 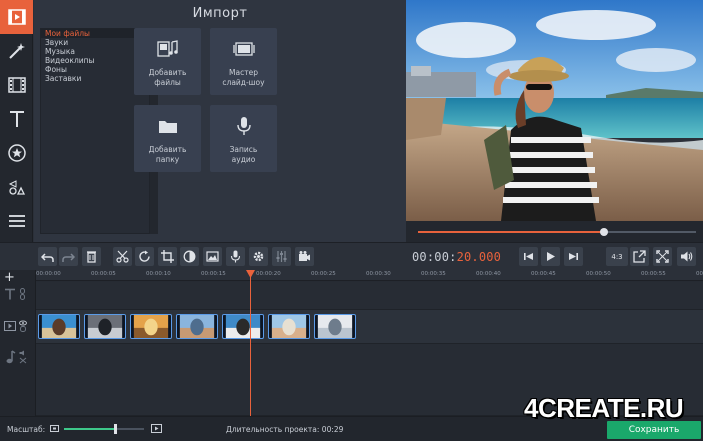 I want to click on video-clip-cars, so click(x=105, y=326).